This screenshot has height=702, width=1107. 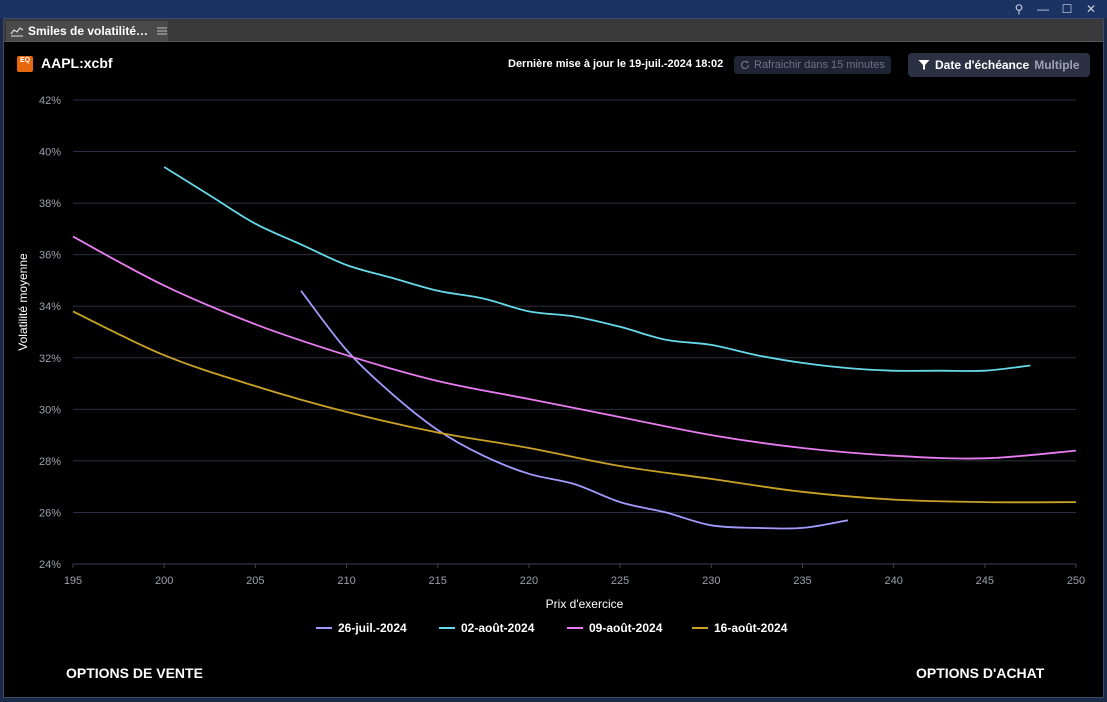 I want to click on x-tick-label: 245, so click(x=985, y=581).